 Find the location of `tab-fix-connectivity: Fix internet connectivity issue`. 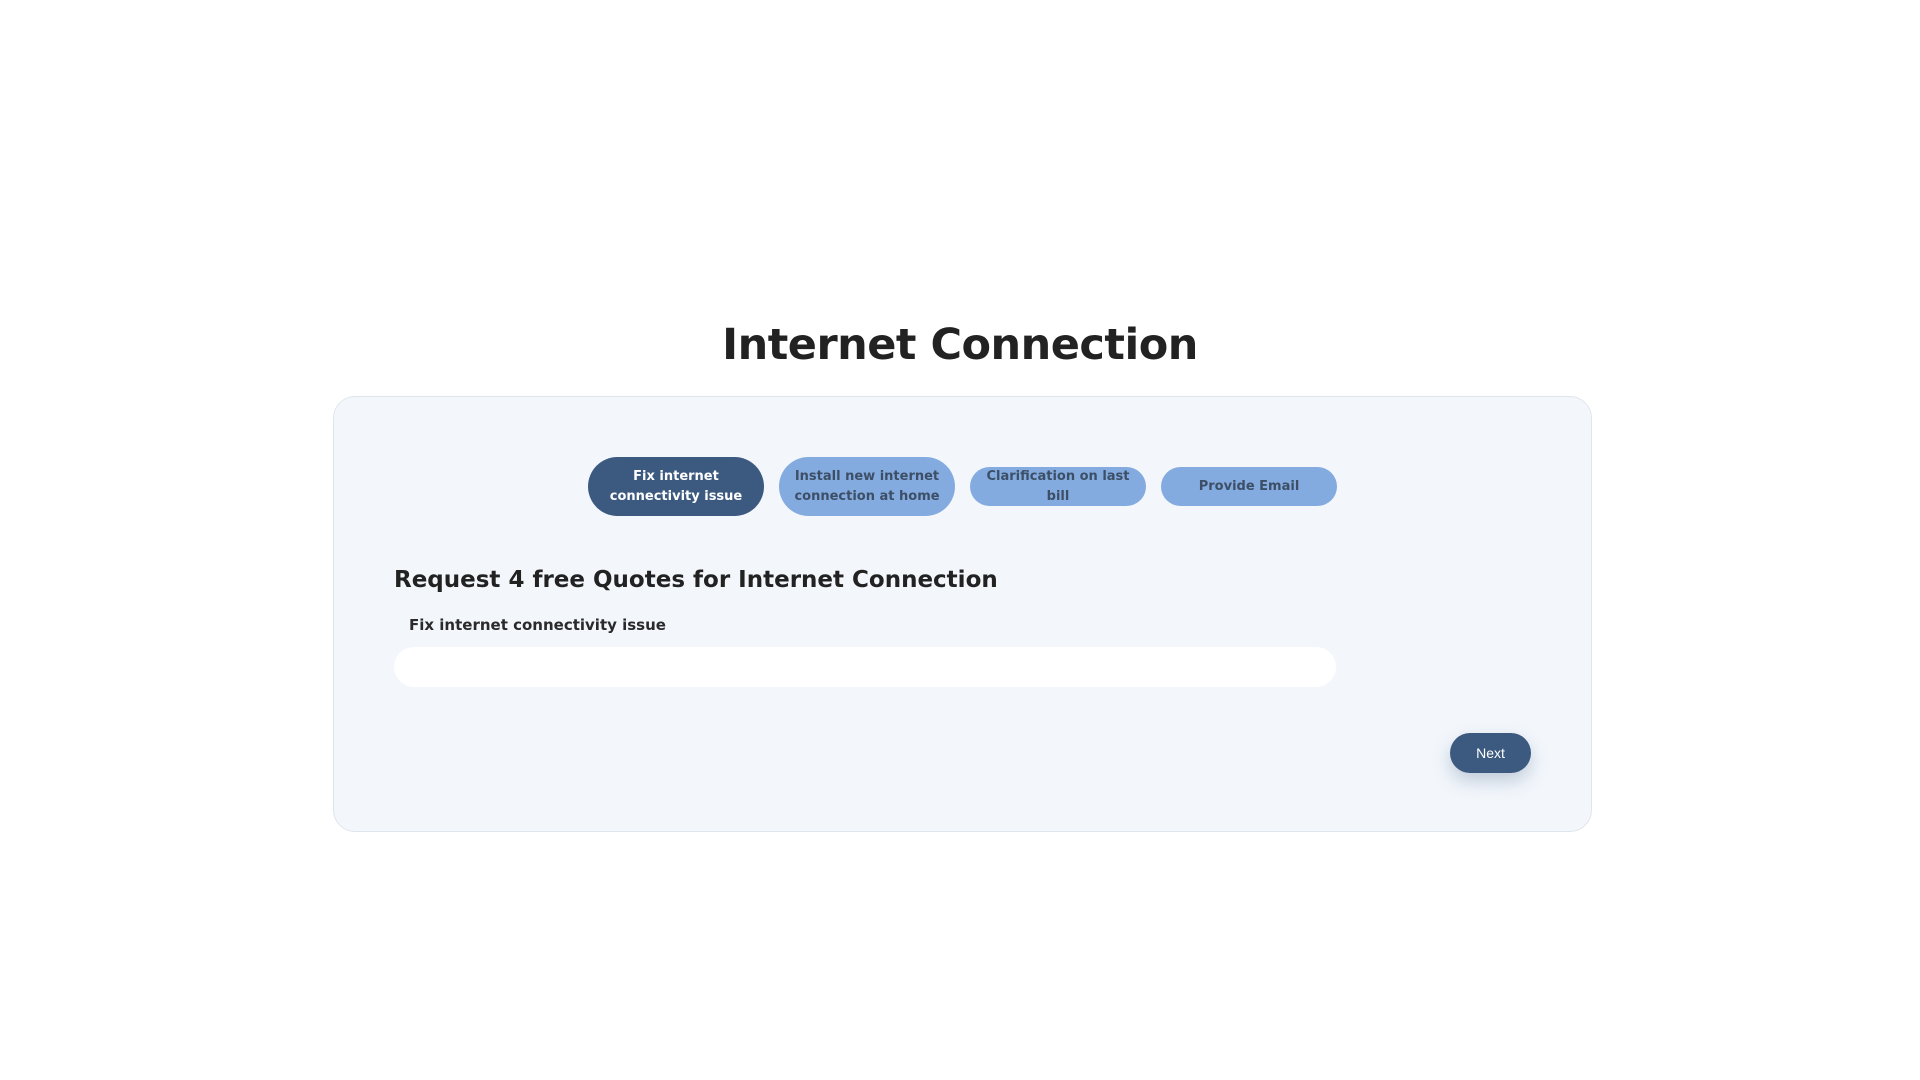

tab-fix-connectivity: Fix internet connectivity issue is located at coordinates (676, 486).